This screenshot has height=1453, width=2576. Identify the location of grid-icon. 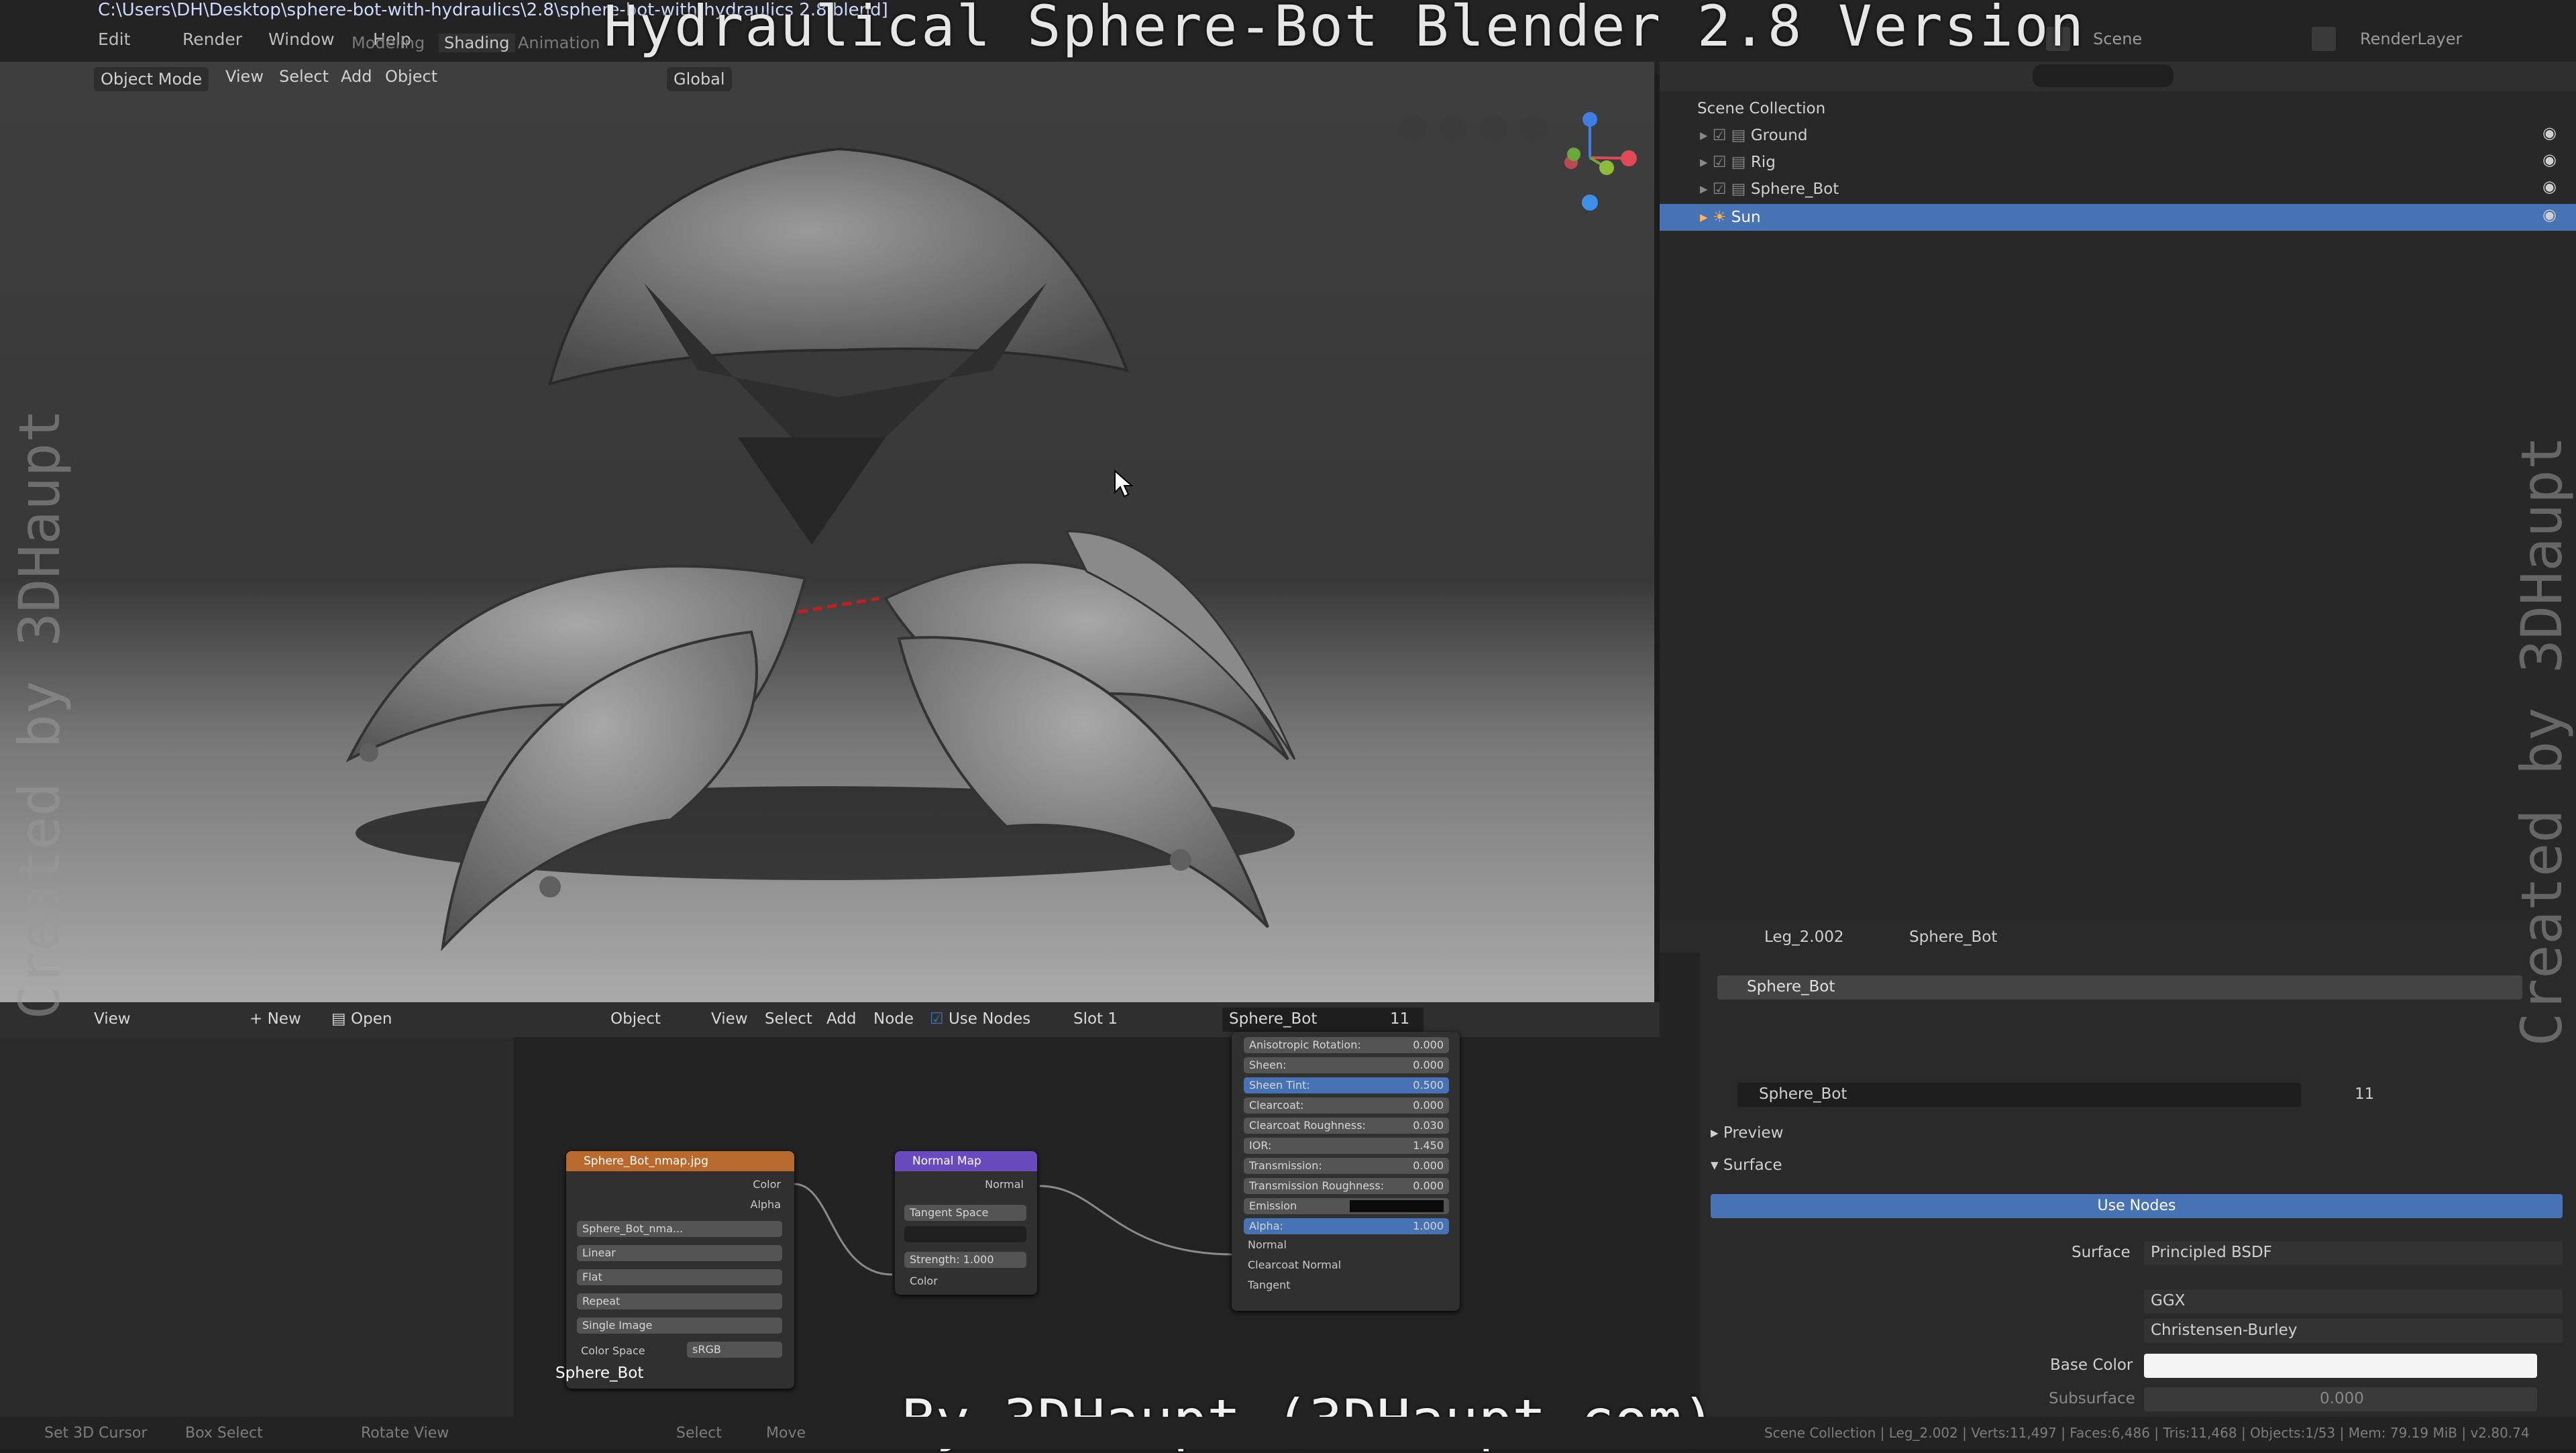
(1412, 128).